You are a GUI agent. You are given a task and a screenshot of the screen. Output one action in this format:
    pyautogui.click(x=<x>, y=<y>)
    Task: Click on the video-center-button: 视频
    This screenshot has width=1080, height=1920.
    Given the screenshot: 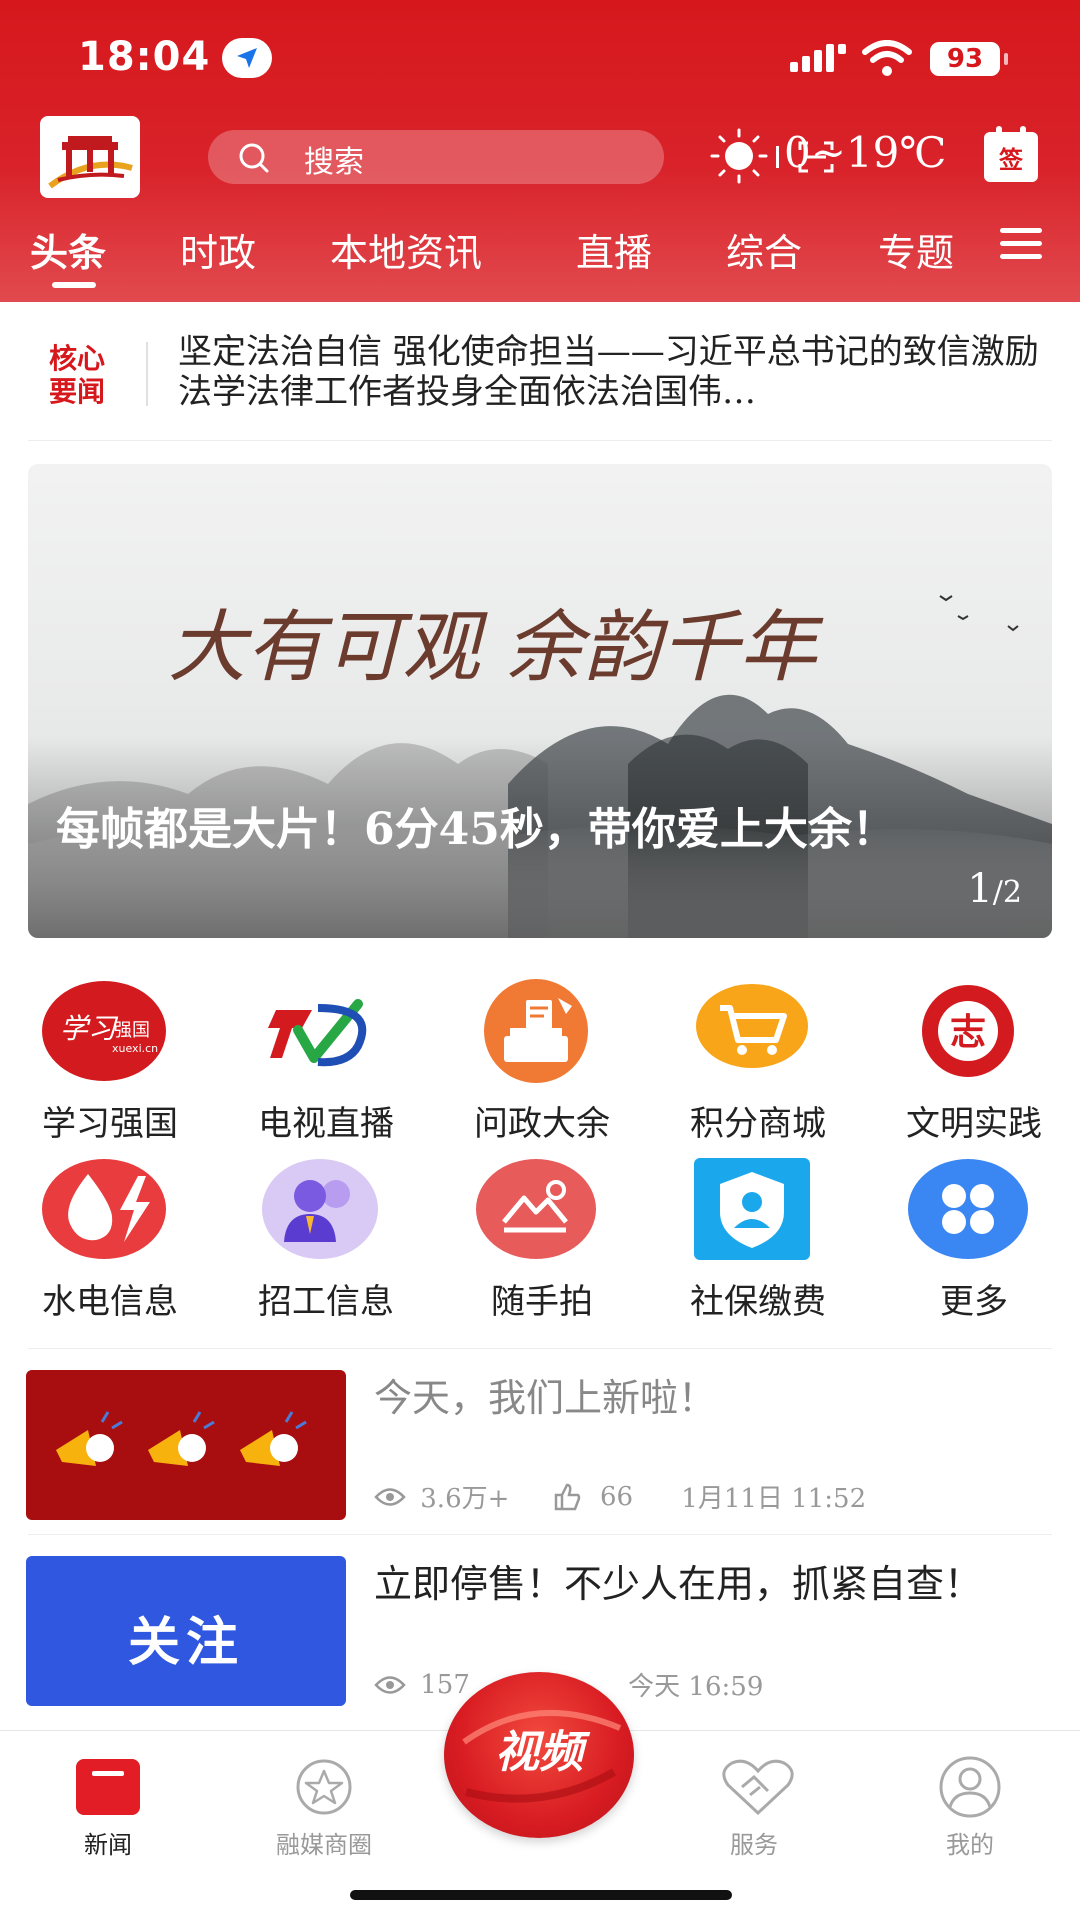 What is the action you would take?
    pyautogui.click(x=539, y=1755)
    